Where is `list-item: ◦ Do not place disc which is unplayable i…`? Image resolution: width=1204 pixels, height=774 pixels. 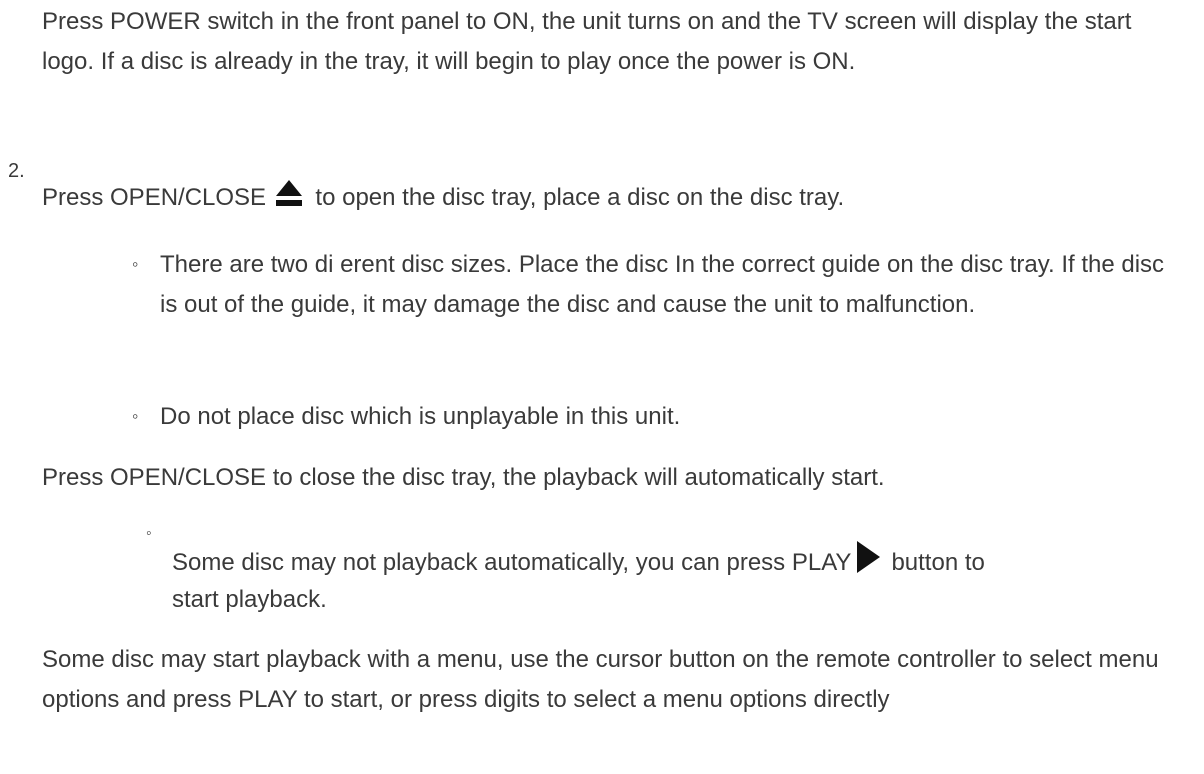
list-item: ◦ Do not place disc which is unplayable i… is located at coordinates (654, 416).